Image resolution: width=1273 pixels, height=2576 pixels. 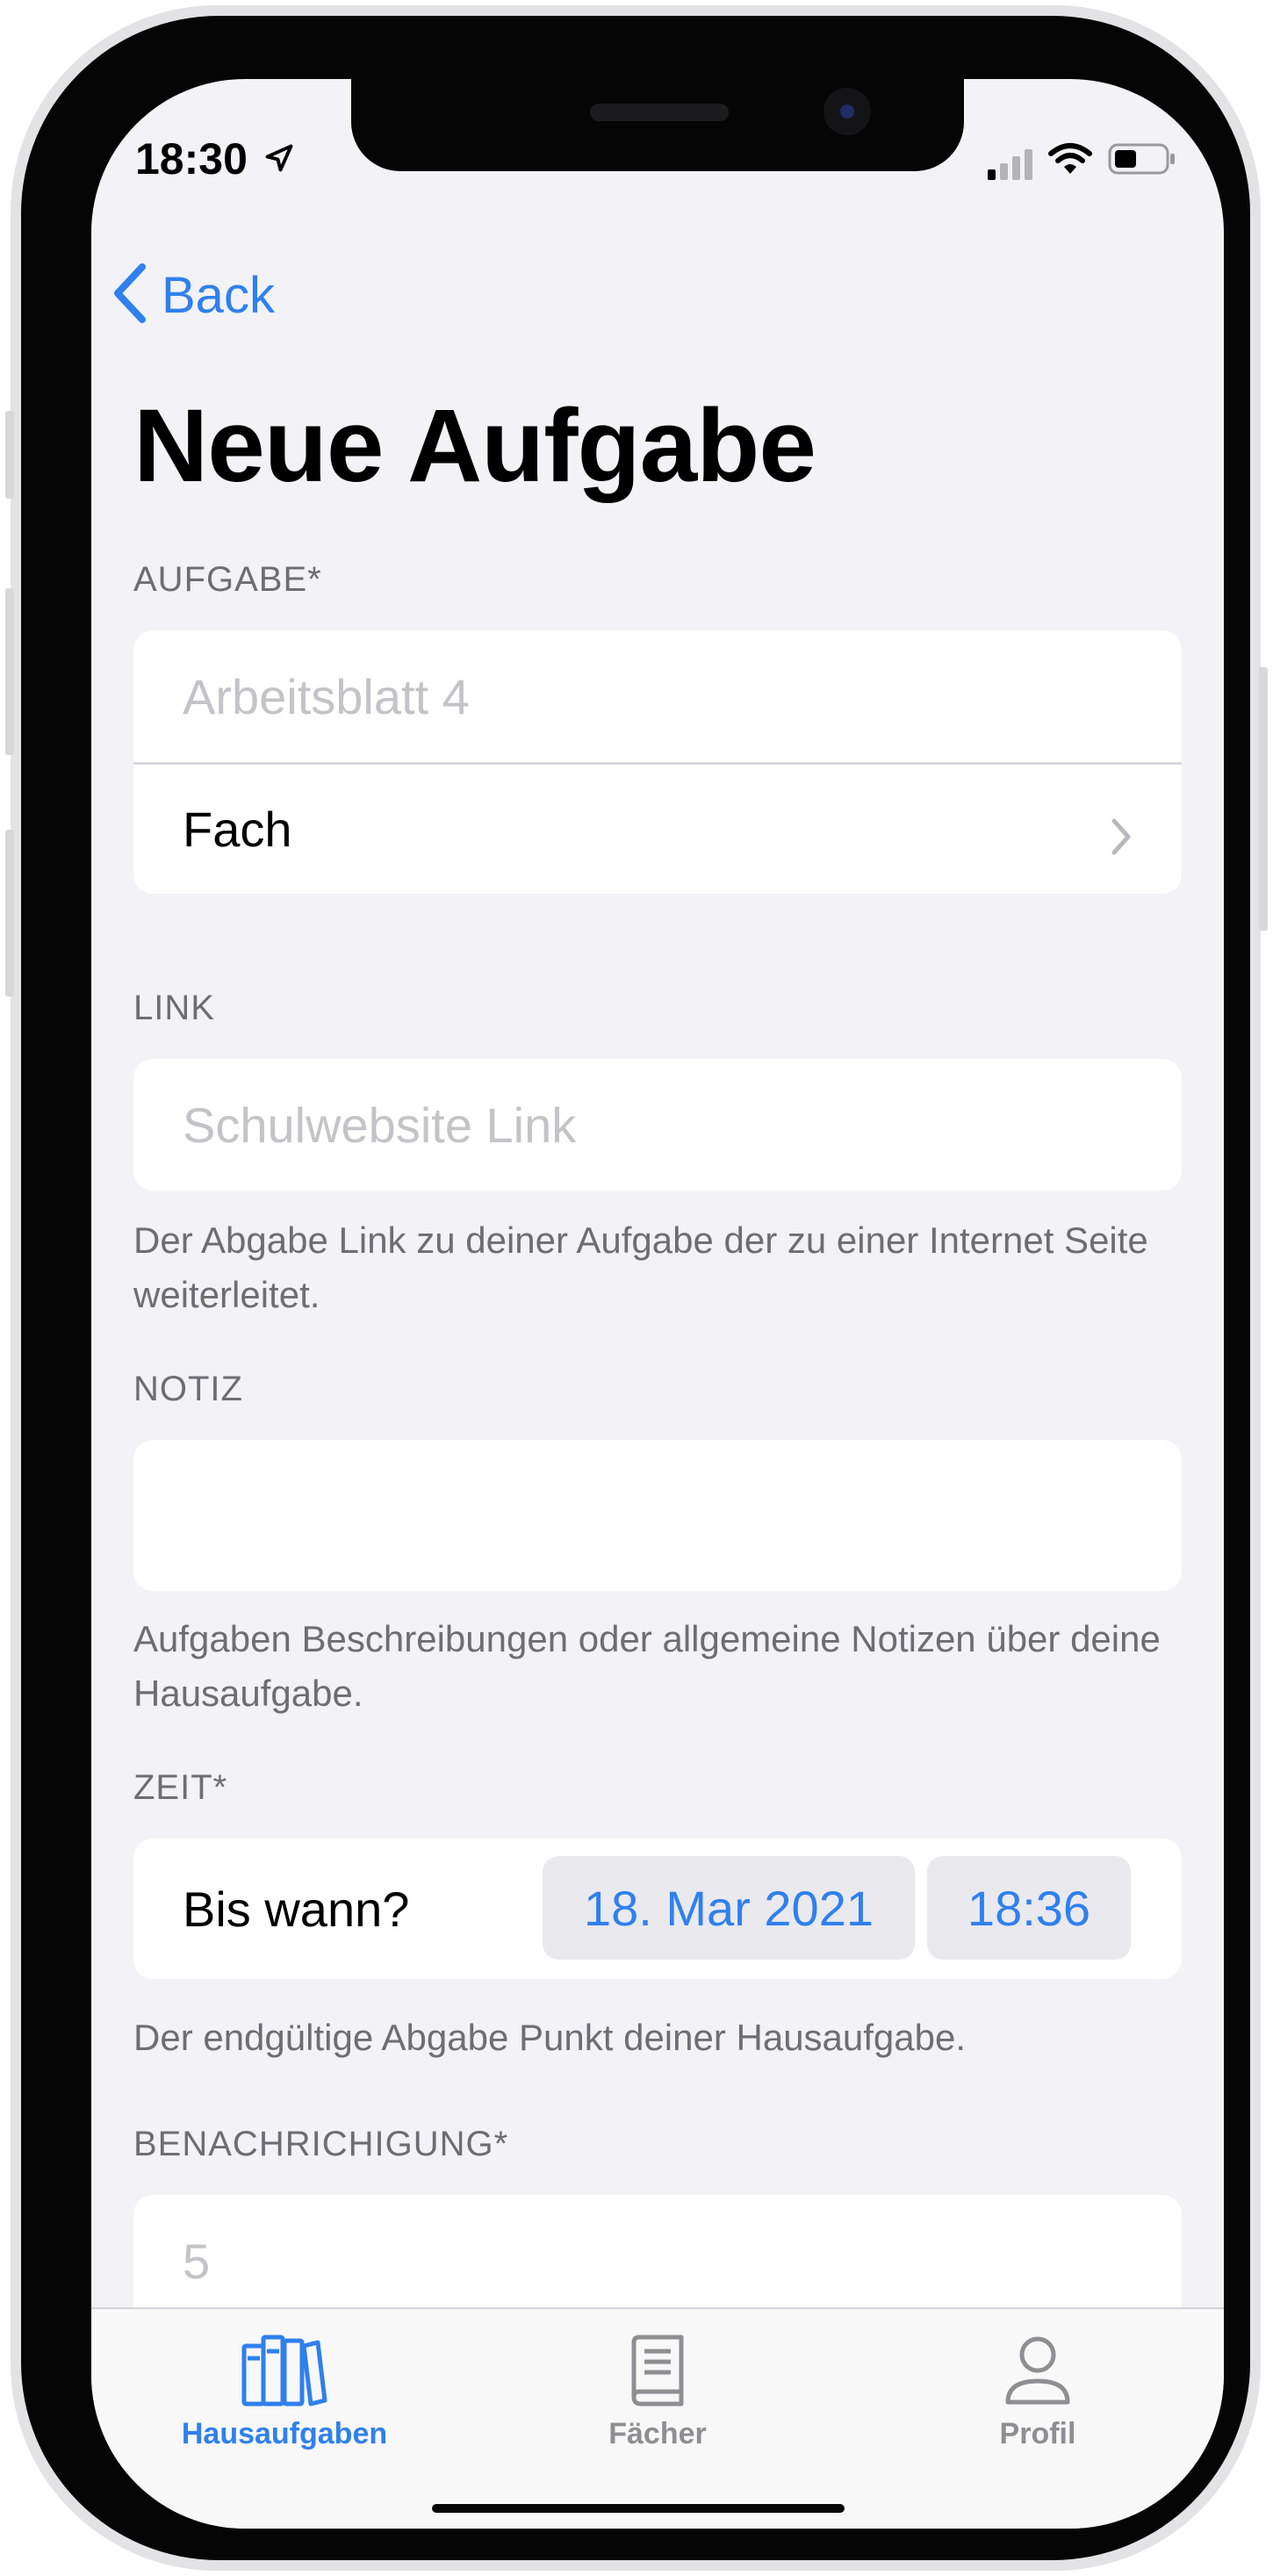 I want to click on tab-faecher: Fächer, so click(x=658, y=2392).